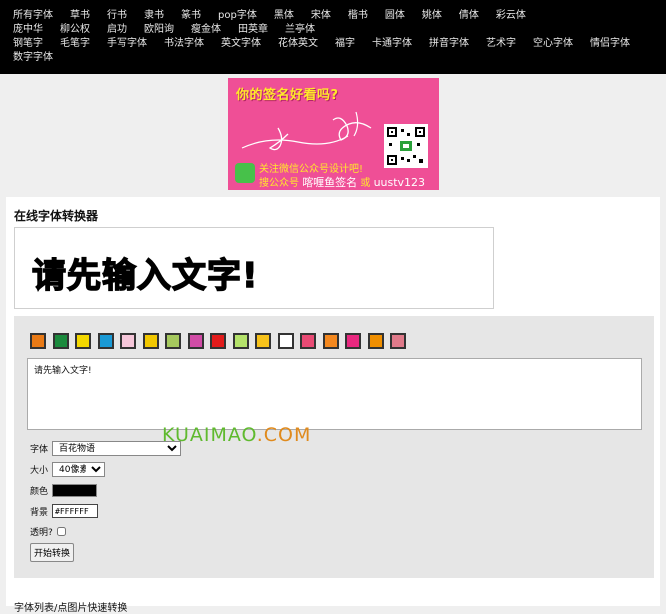  Describe the element at coordinates (345, 44) in the screenshot. I see `nav-link: 福字` at that location.